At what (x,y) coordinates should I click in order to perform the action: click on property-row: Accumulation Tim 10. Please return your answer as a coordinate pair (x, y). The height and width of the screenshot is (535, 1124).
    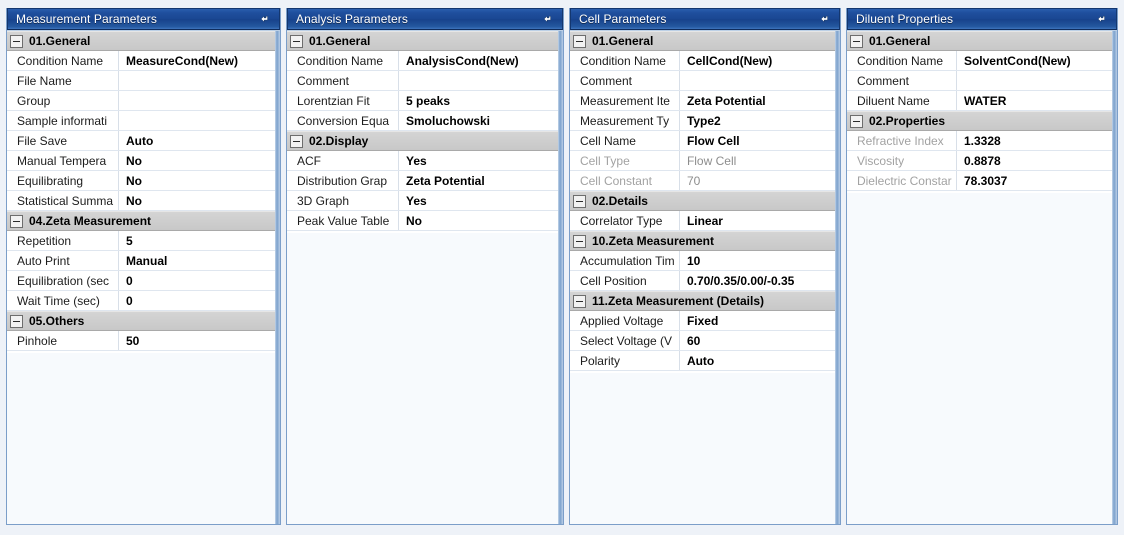
    Looking at the image, I should click on (702, 261).